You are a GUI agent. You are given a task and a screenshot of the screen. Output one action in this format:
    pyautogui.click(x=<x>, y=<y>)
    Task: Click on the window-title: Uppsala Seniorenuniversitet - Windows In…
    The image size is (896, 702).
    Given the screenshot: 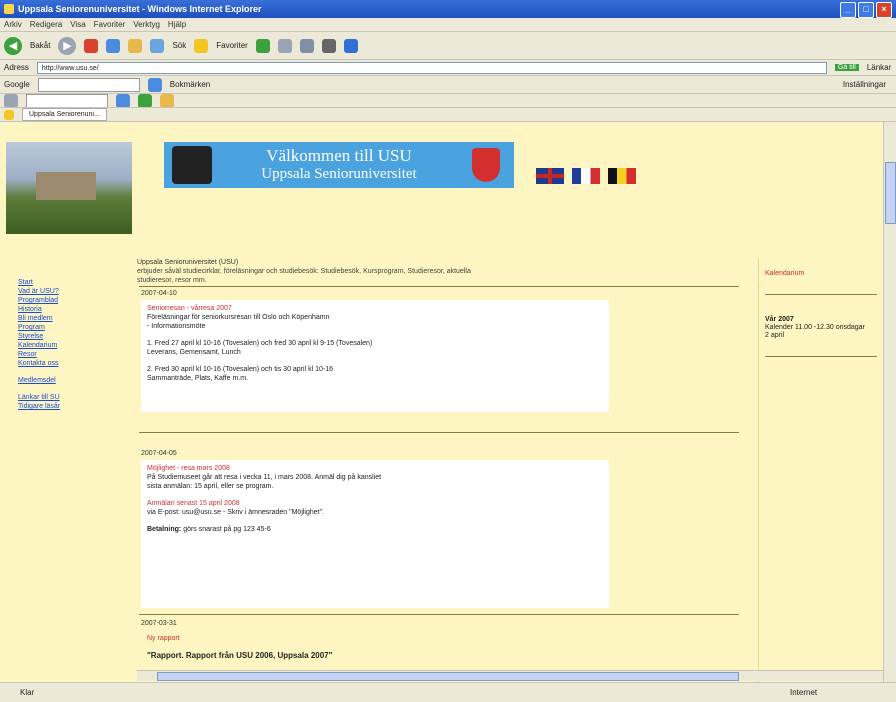 What is the action you would take?
    pyautogui.click(x=140, y=9)
    